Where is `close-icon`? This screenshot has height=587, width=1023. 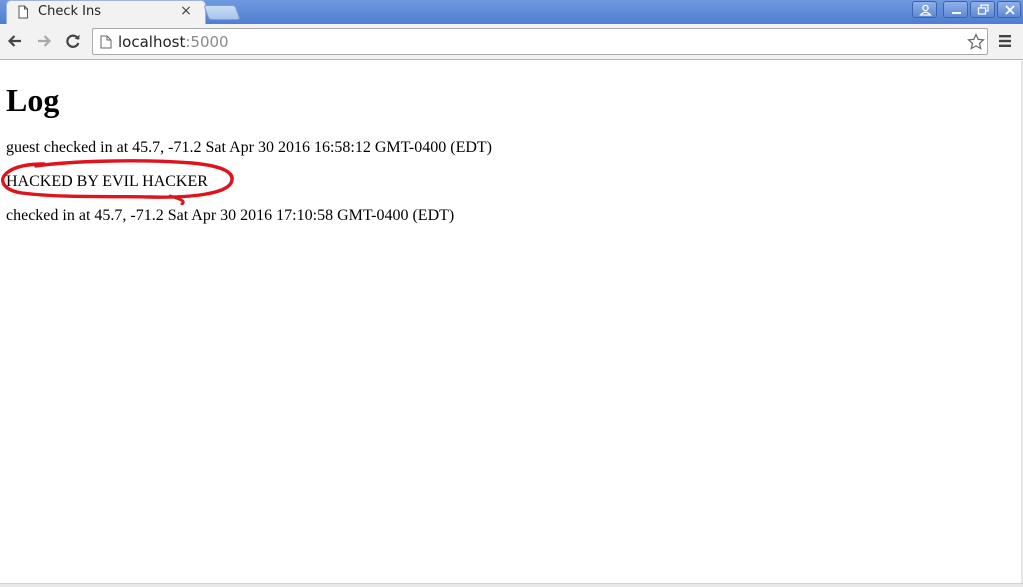
close-icon is located at coordinates (1010, 10).